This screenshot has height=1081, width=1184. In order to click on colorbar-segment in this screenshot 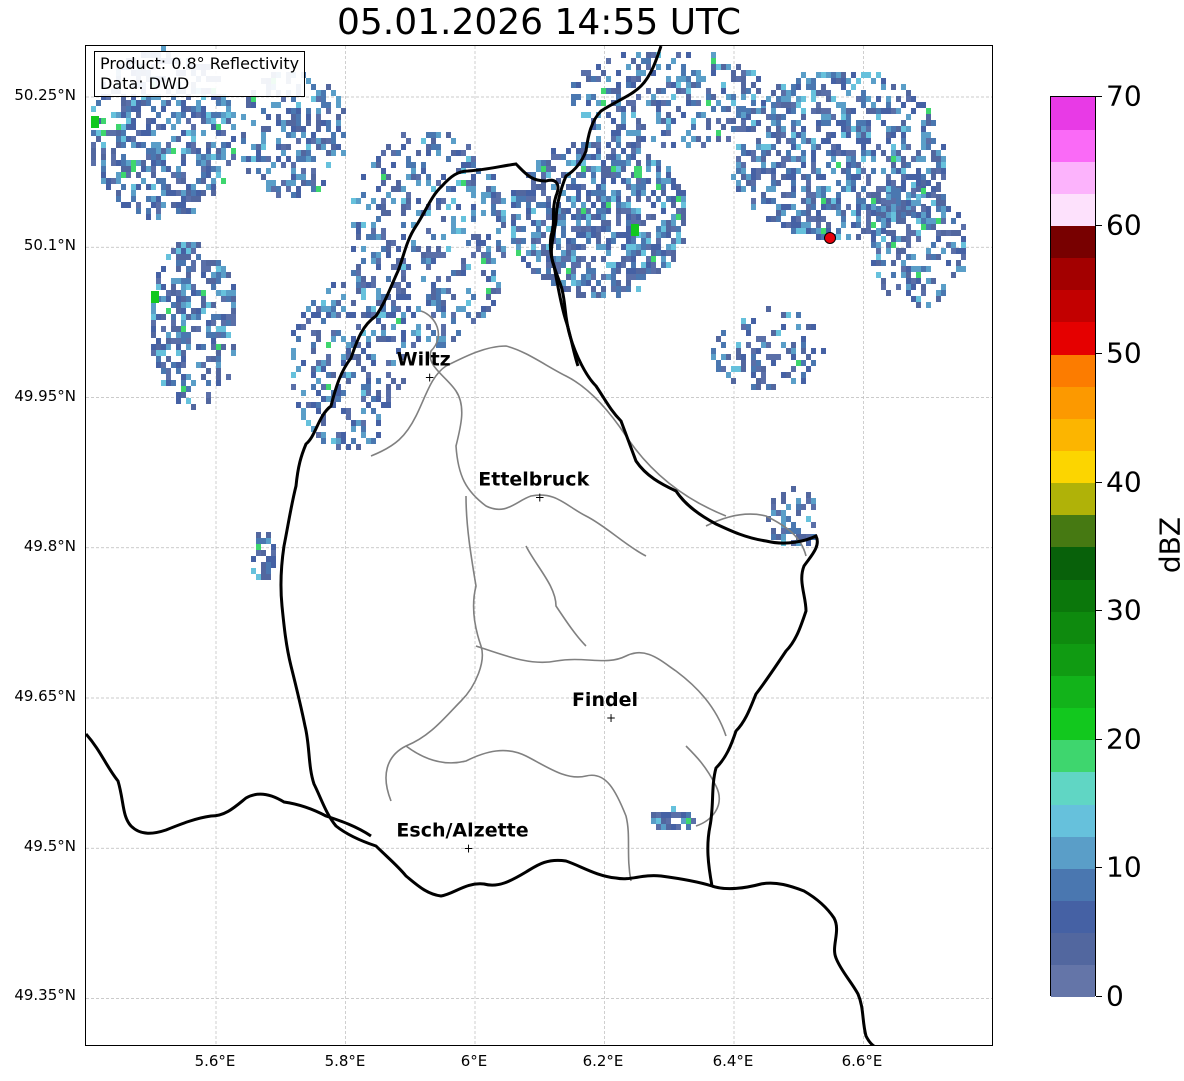, I will do `click(1073, 145)`.